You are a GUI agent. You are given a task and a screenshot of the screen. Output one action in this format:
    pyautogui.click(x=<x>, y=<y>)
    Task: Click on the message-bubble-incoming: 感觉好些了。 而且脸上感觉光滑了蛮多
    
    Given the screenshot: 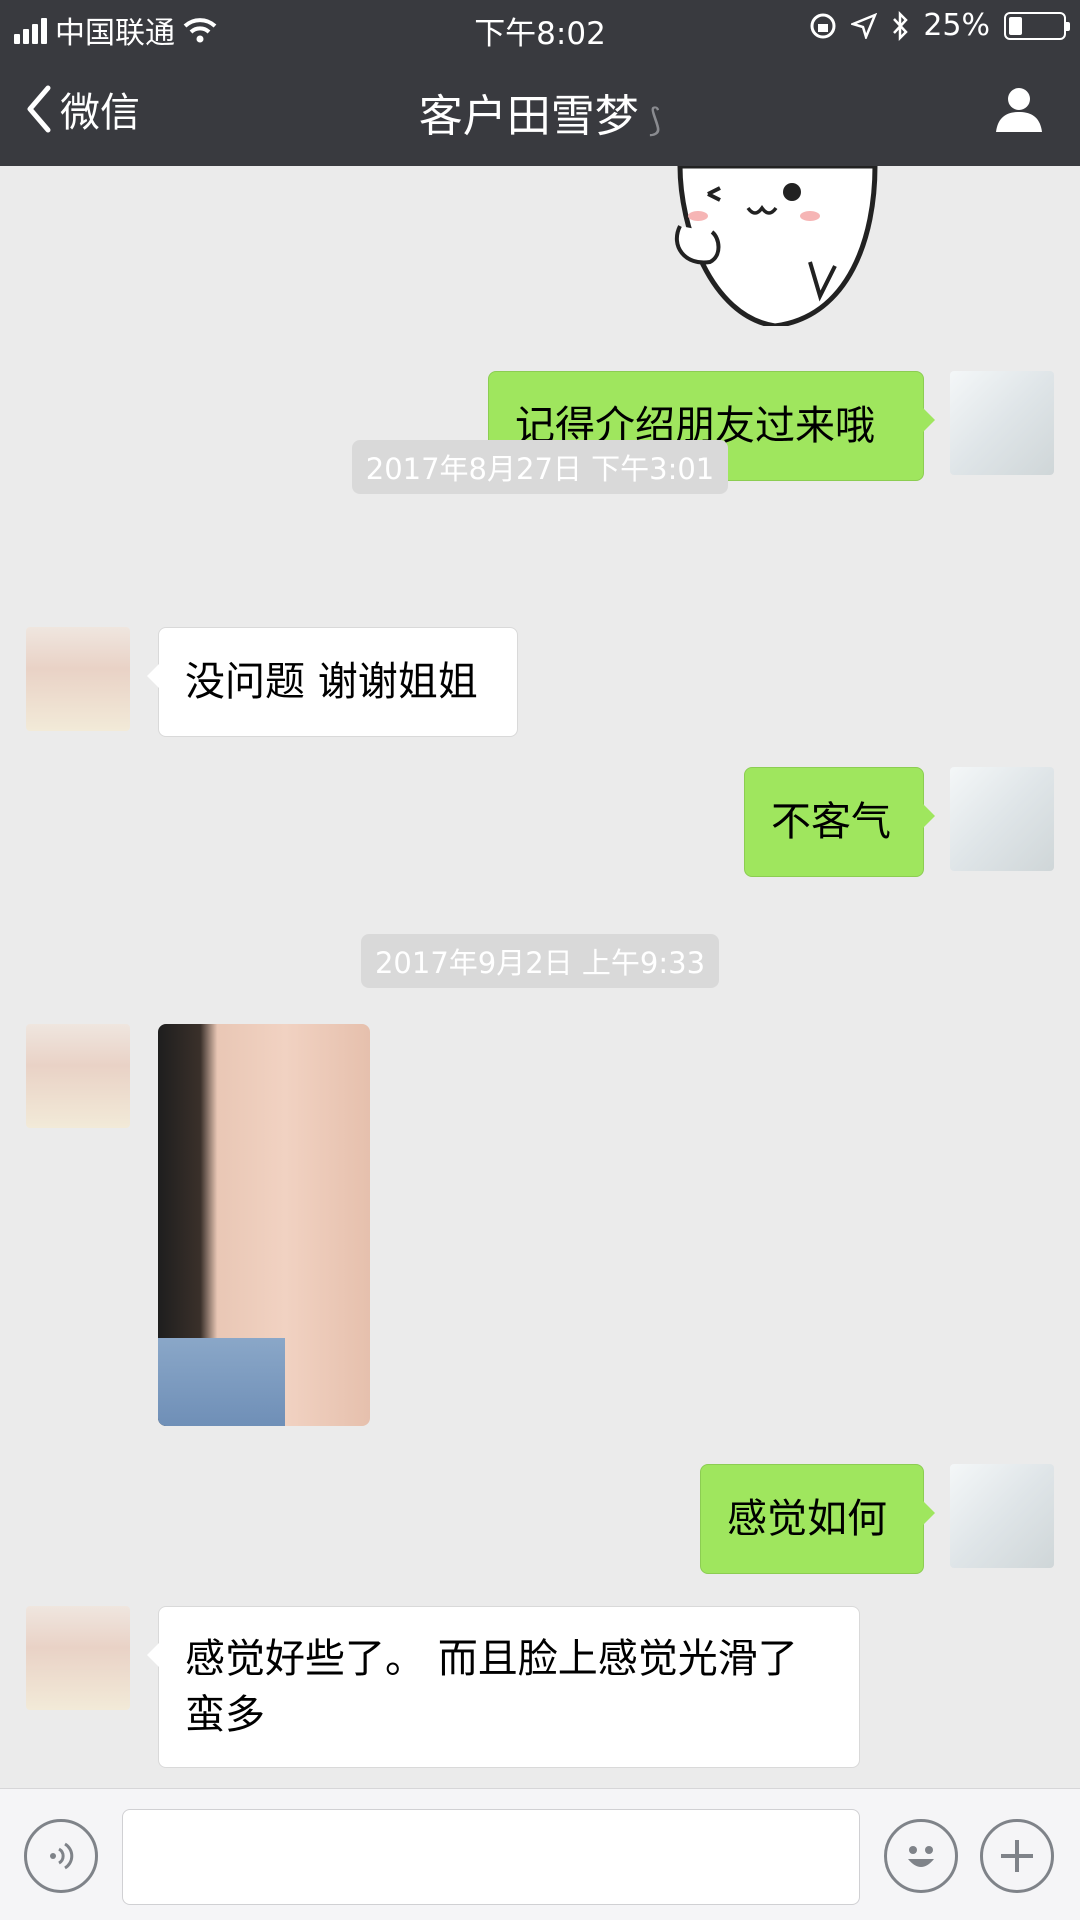 What is the action you would take?
    pyautogui.click(x=503, y=1687)
    